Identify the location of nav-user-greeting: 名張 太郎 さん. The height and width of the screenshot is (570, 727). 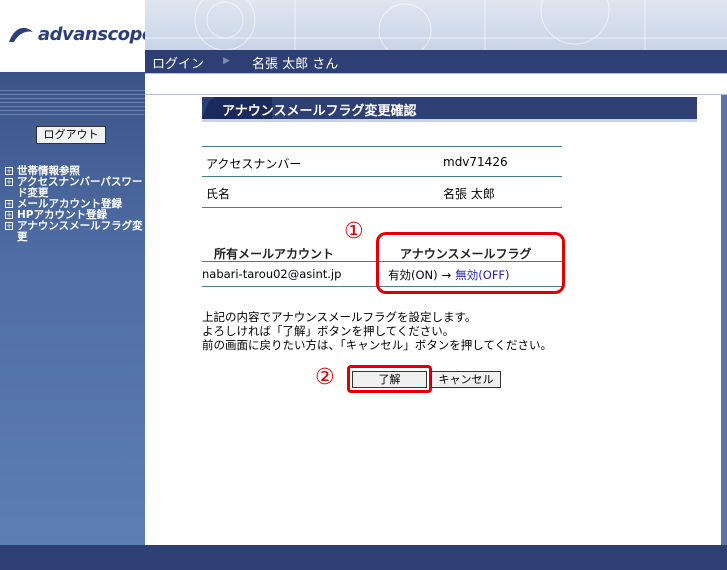
(295, 64).